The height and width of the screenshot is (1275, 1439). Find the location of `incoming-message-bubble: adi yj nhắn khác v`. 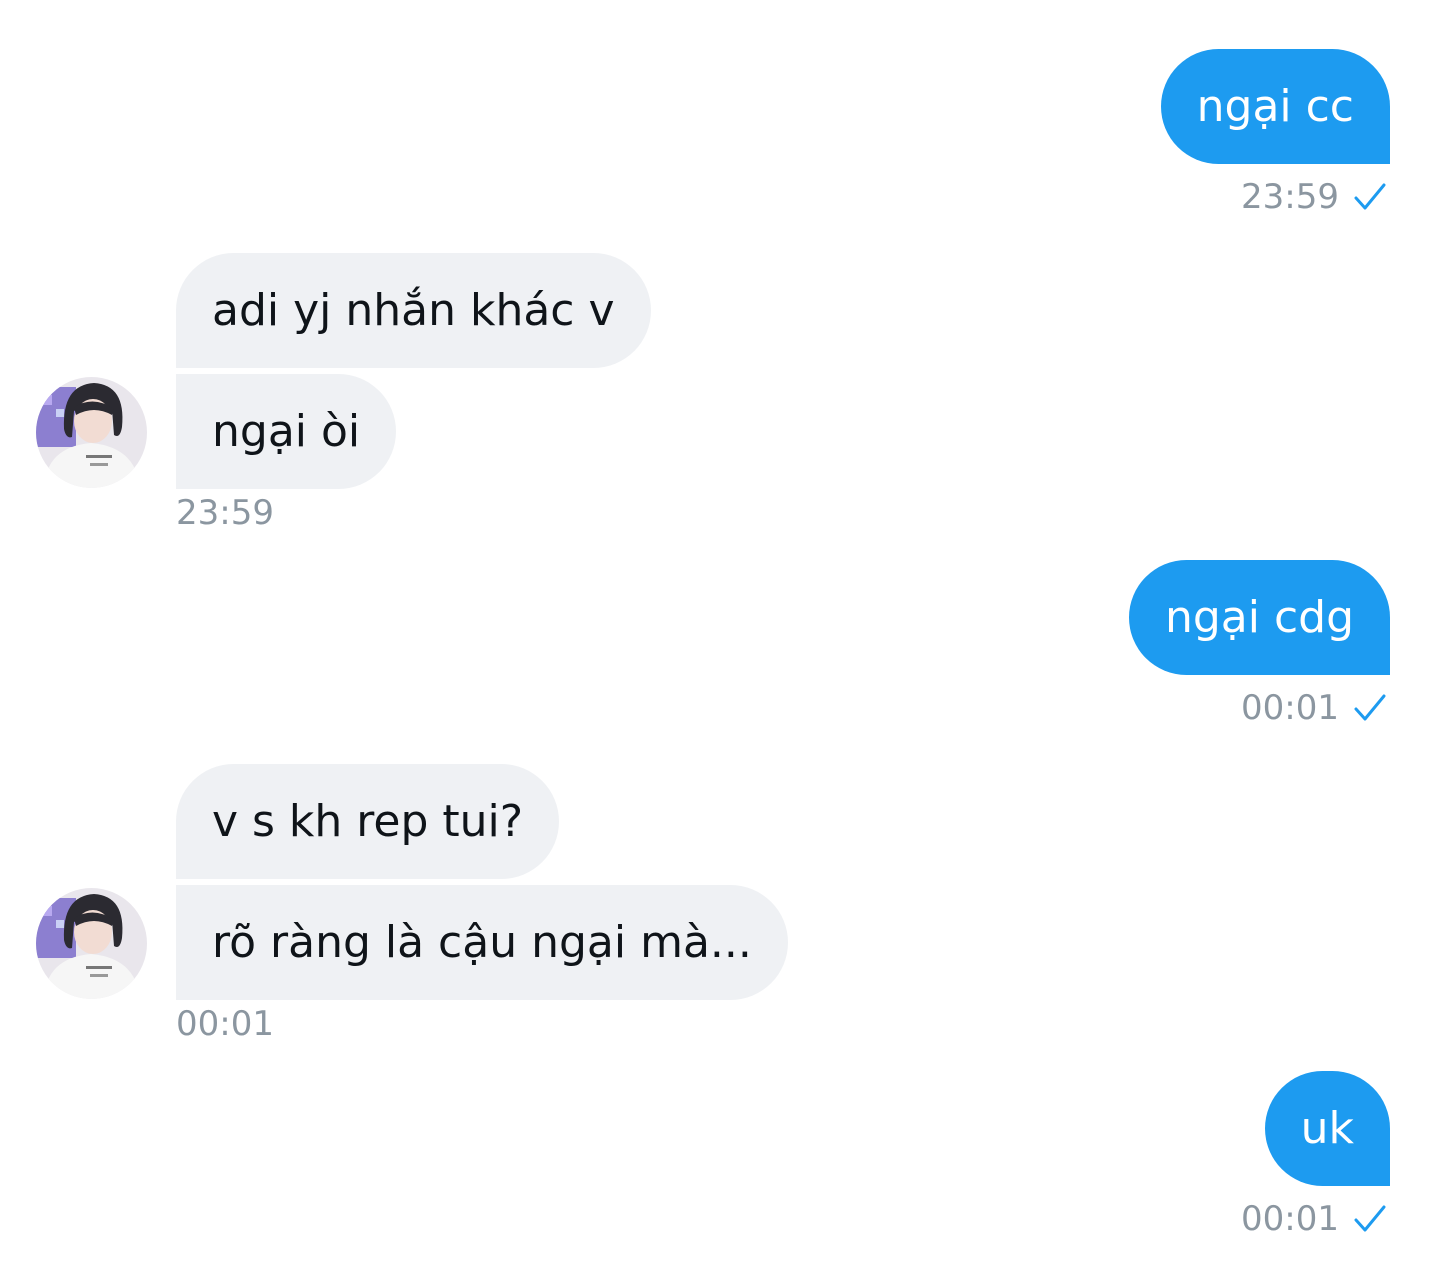

incoming-message-bubble: adi yj nhắn khác v is located at coordinates (413, 310).